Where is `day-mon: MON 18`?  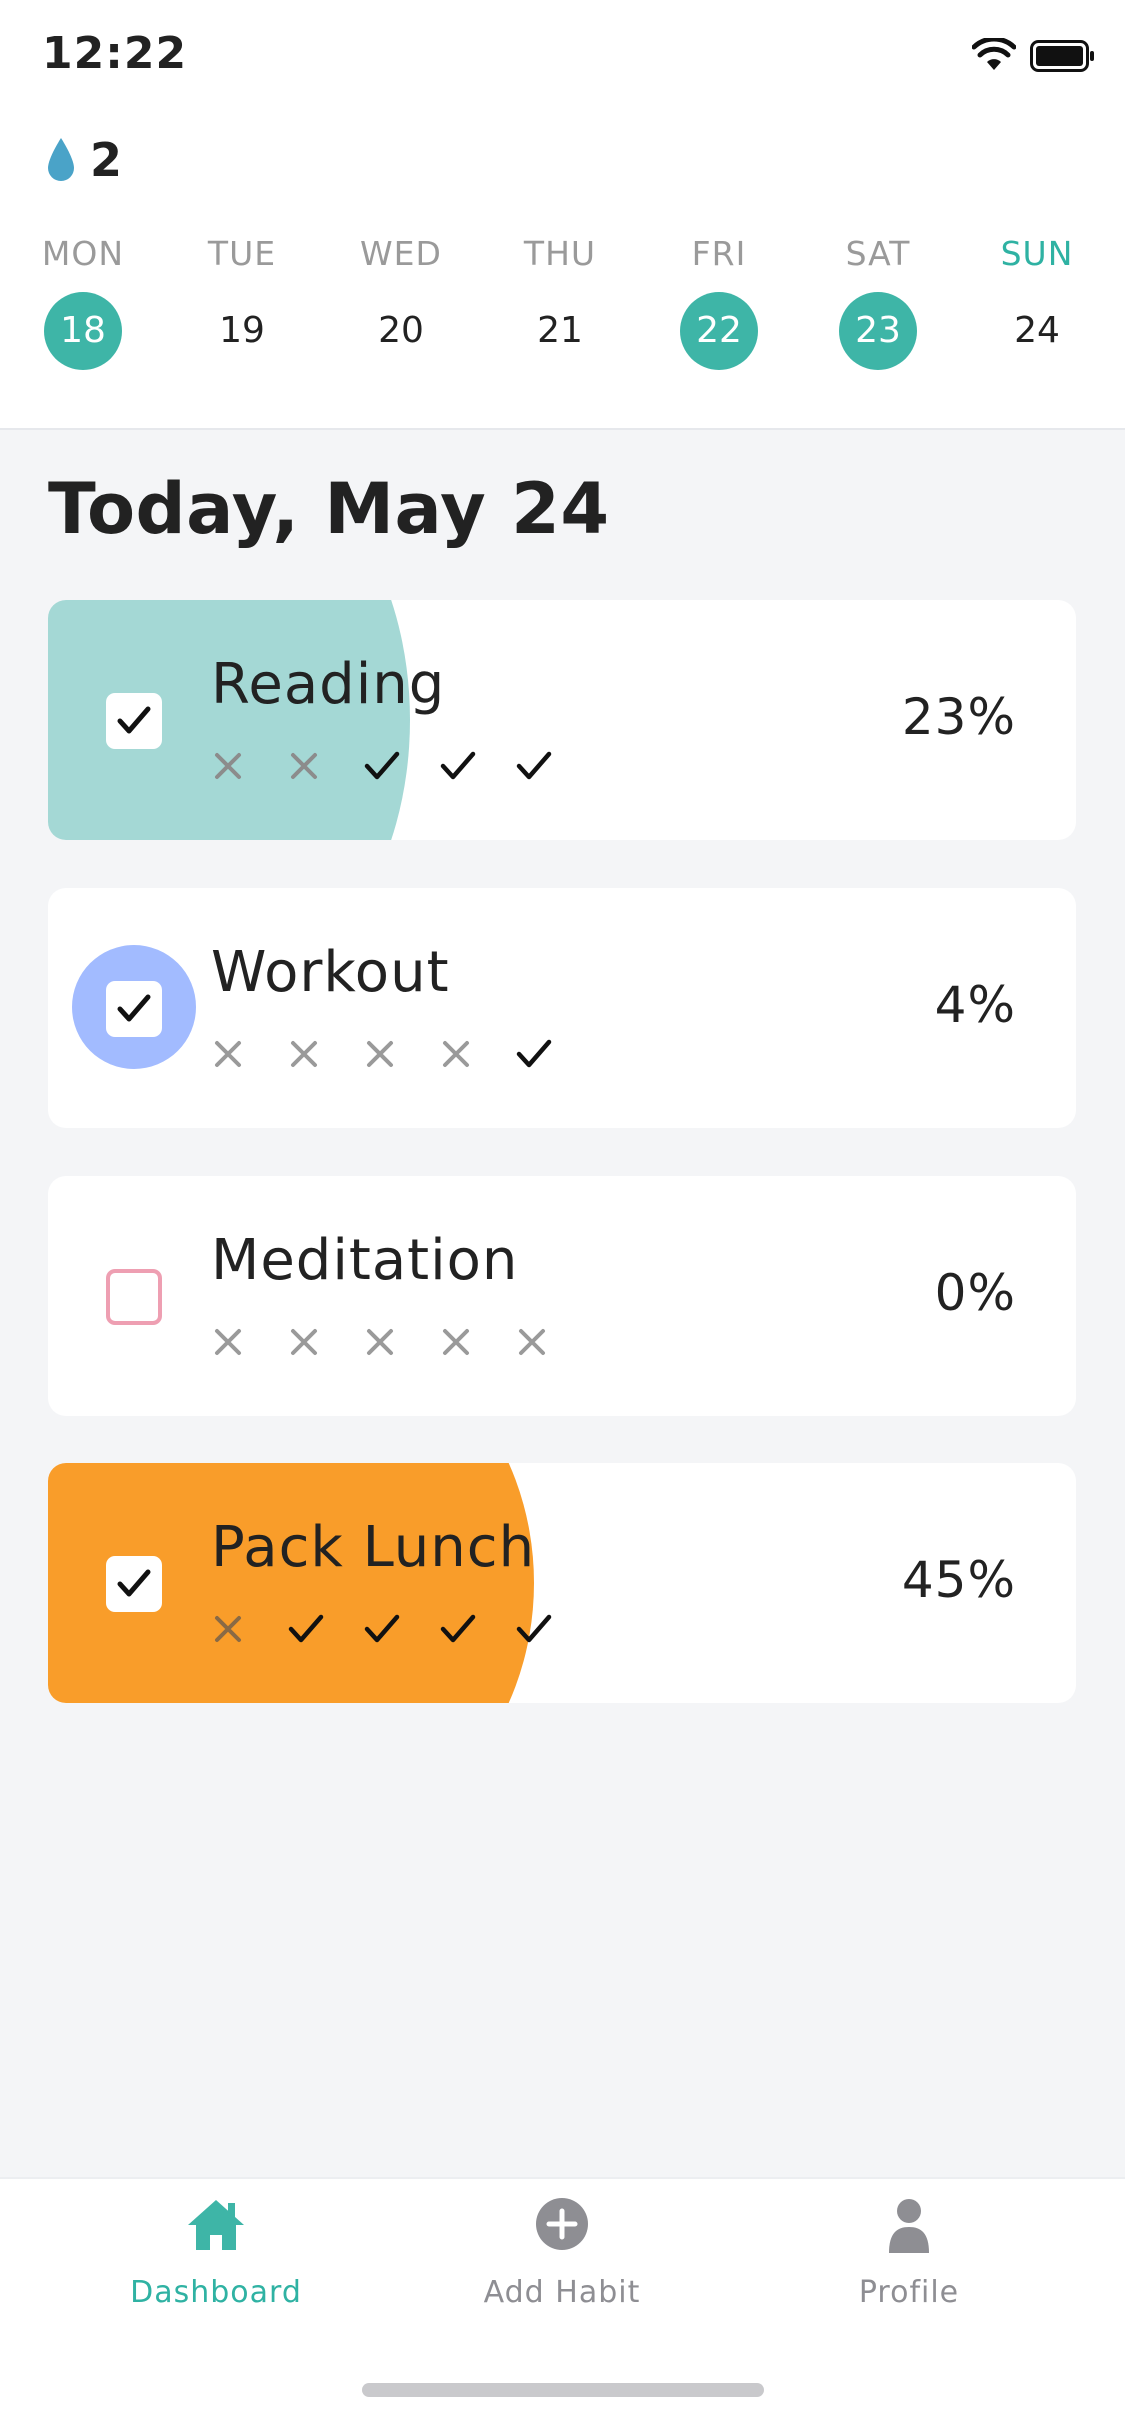 day-mon: MON 18 is located at coordinates (83, 300).